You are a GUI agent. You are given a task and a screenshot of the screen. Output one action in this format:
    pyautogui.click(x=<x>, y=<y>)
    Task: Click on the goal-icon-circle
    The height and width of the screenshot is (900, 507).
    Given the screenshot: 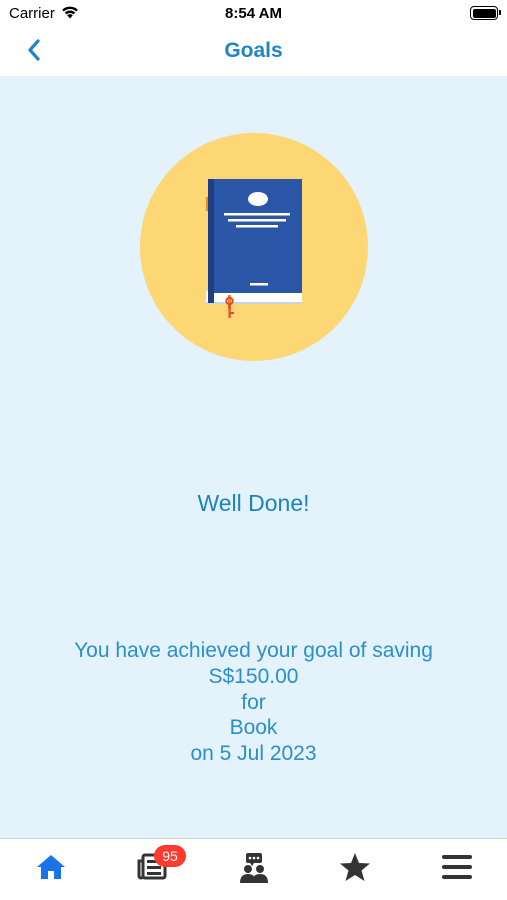 What is the action you would take?
    pyautogui.click(x=254, y=247)
    